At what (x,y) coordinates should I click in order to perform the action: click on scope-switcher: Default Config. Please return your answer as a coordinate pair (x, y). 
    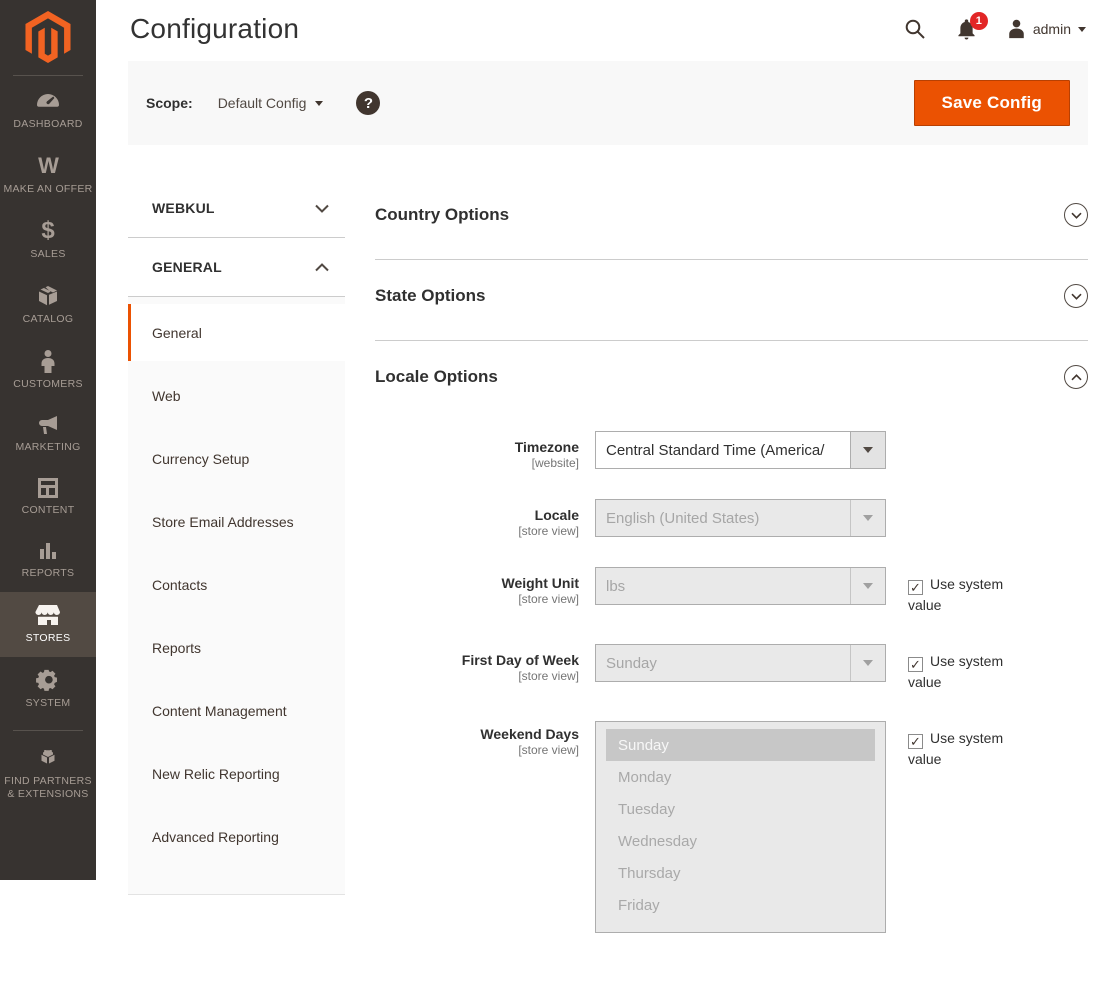
    Looking at the image, I should click on (271, 103).